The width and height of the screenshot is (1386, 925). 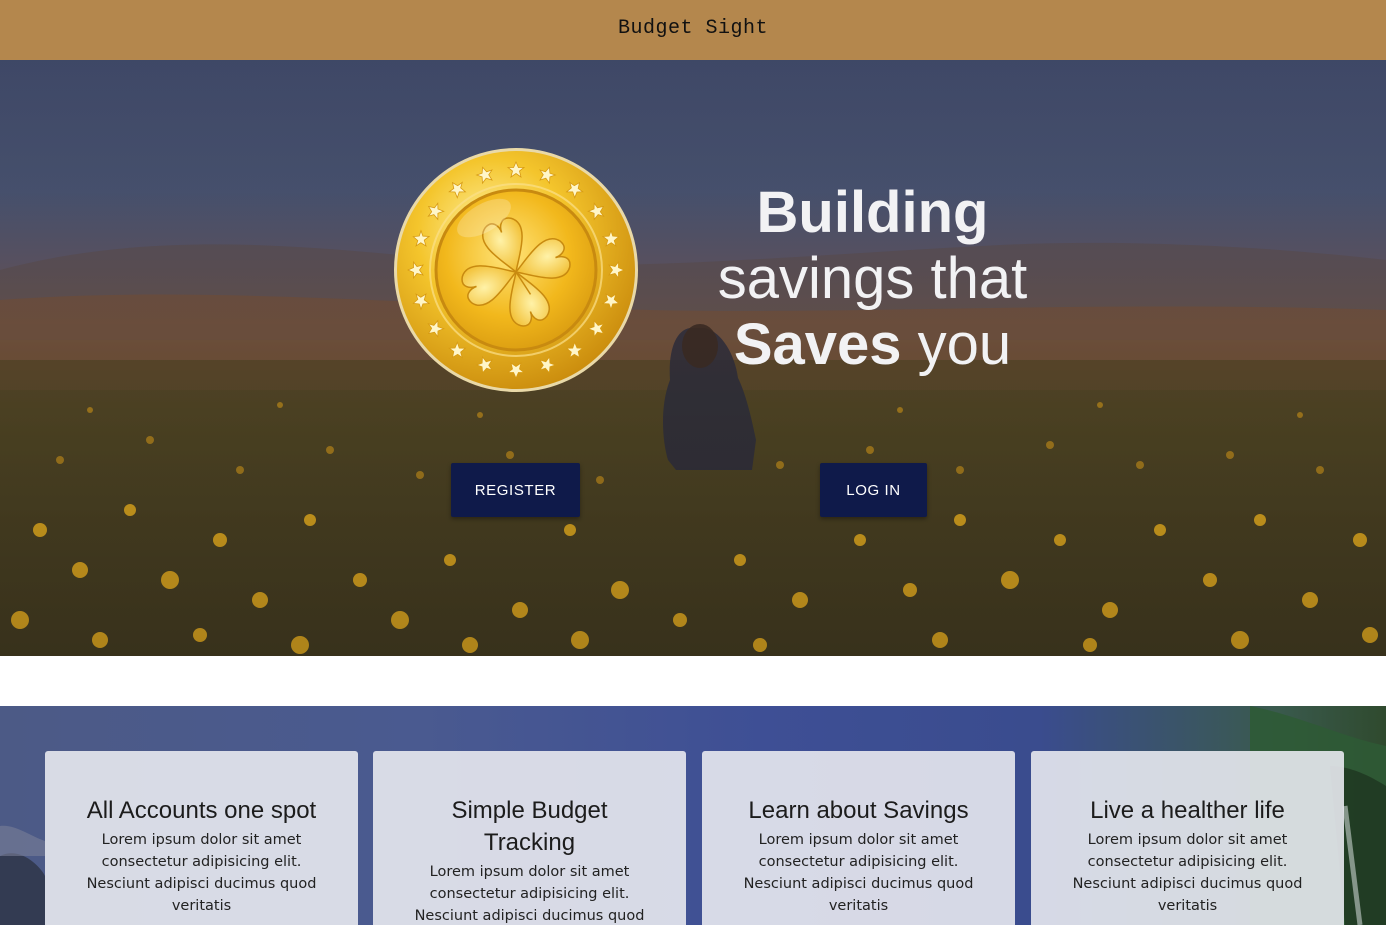 I want to click on hero-headline: Building savings that Saves you, so click(x=872, y=279).